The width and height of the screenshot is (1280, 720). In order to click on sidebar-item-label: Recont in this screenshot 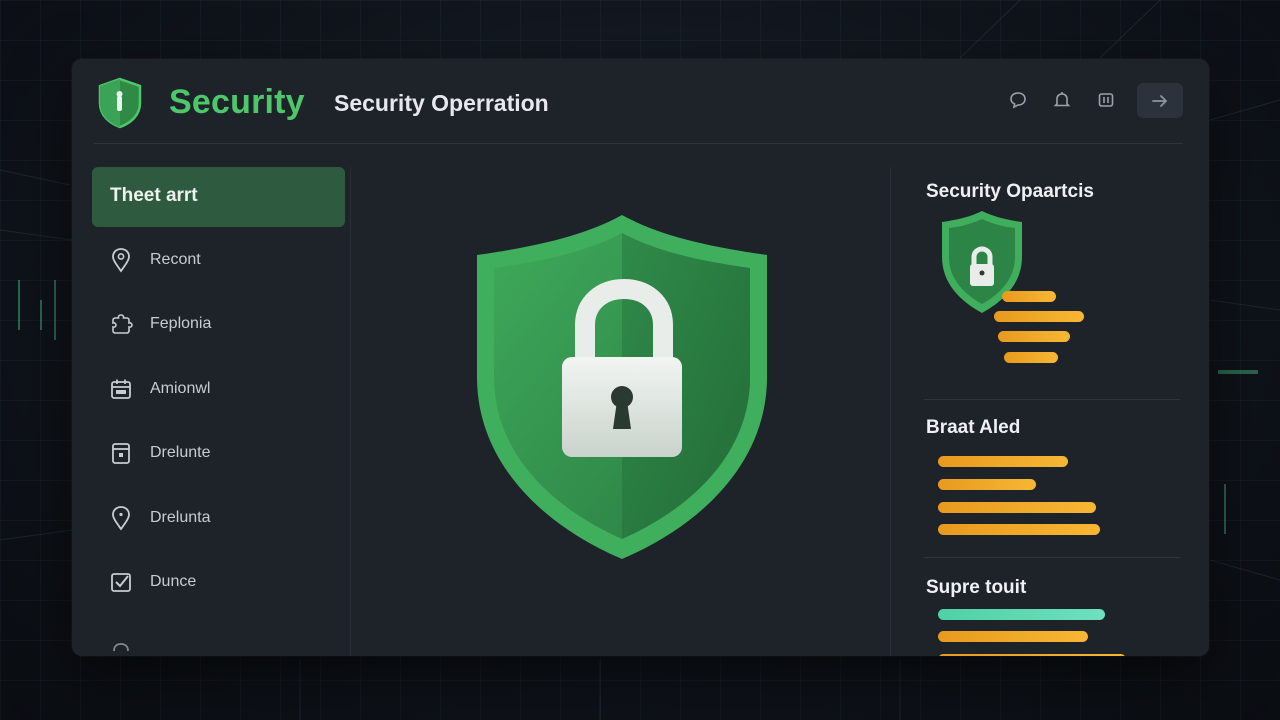, I will do `click(175, 259)`.